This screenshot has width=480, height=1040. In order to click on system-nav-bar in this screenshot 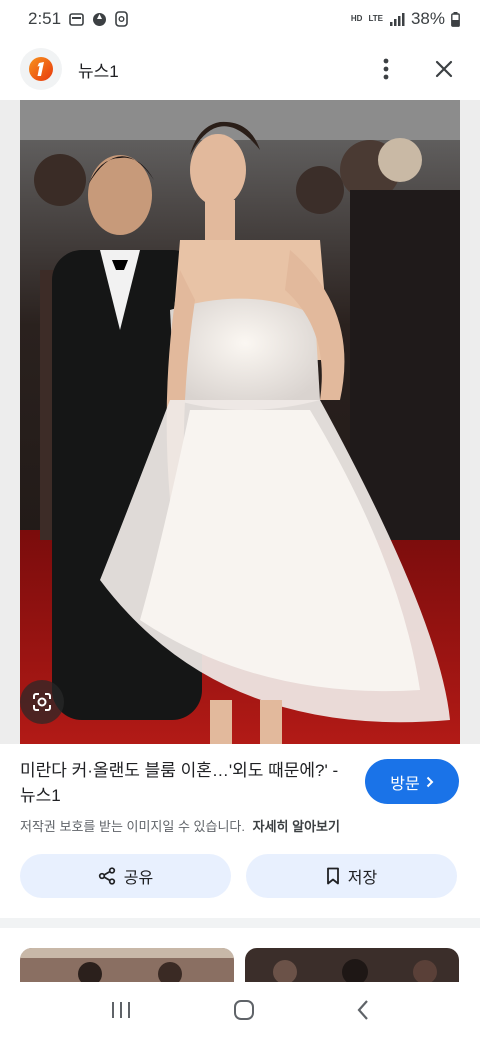, I will do `click(240, 1012)`.